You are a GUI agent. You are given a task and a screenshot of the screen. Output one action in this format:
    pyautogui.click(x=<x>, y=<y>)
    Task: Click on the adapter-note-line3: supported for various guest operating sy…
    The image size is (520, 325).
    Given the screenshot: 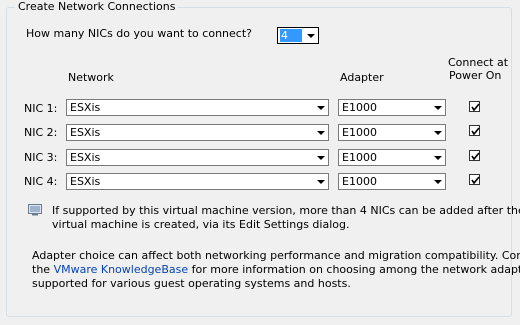 What is the action you would take?
    pyautogui.click(x=191, y=283)
    